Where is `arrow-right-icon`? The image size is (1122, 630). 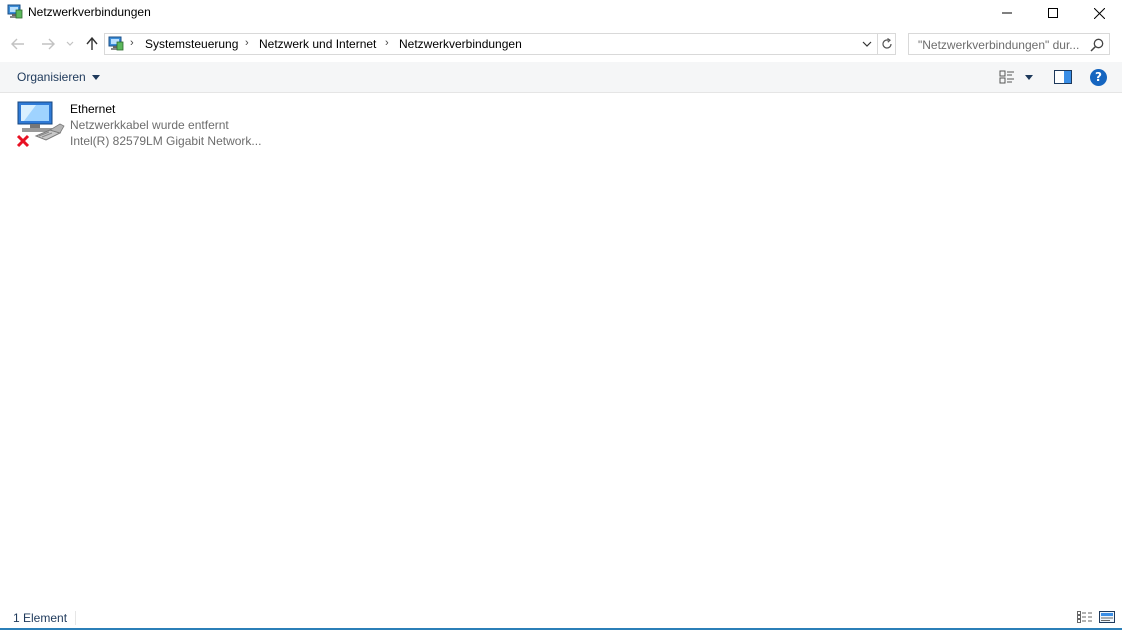 arrow-right-icon is located at coordinates (48, 44).